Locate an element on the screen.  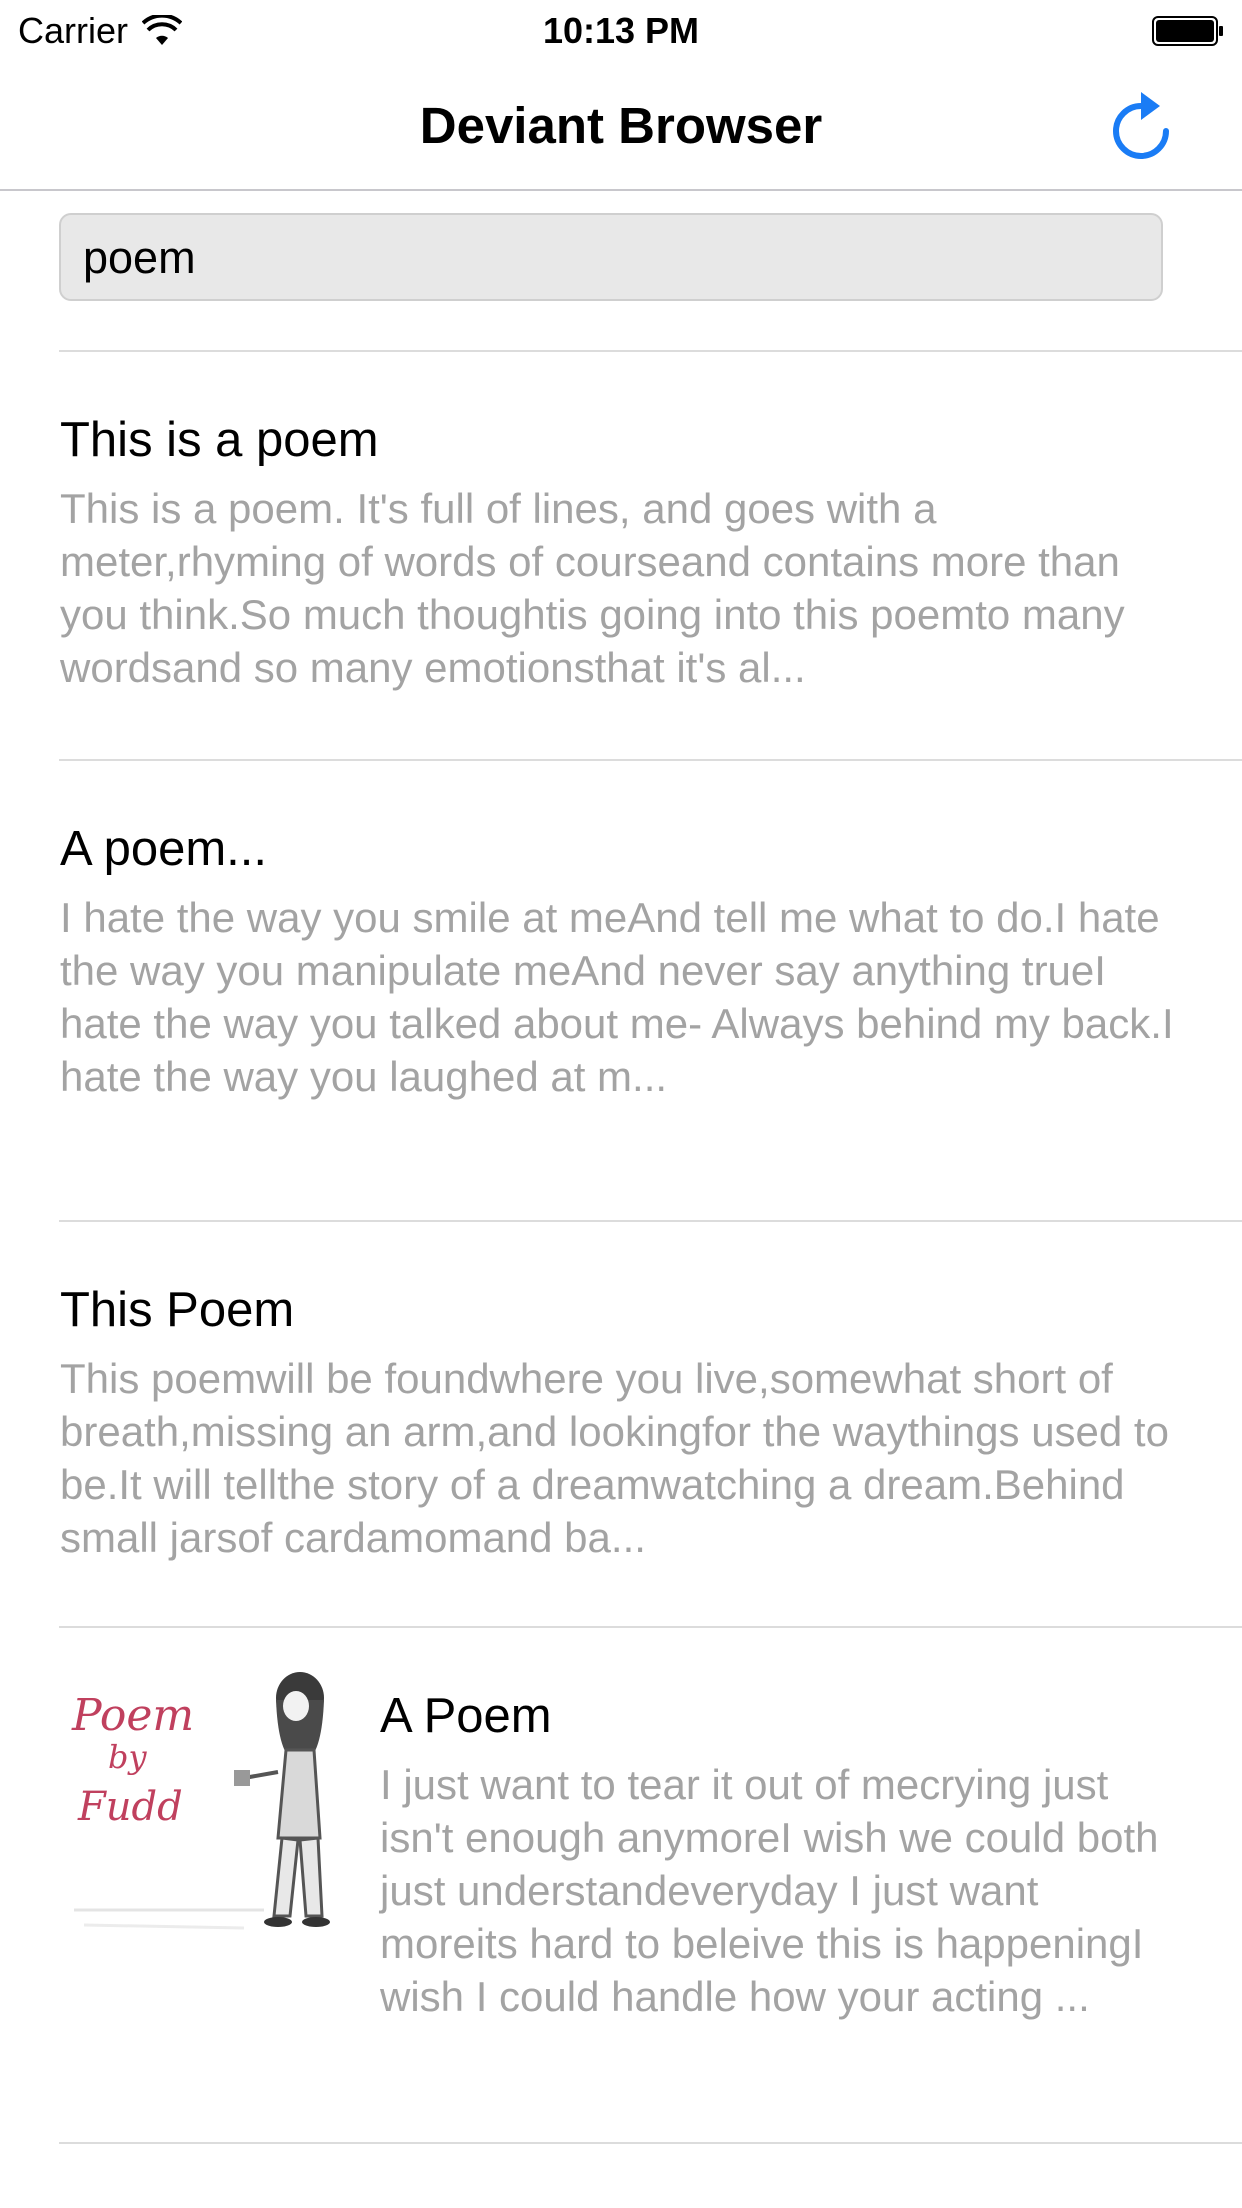
refresh-icon is located at coordinates (1141, 126).